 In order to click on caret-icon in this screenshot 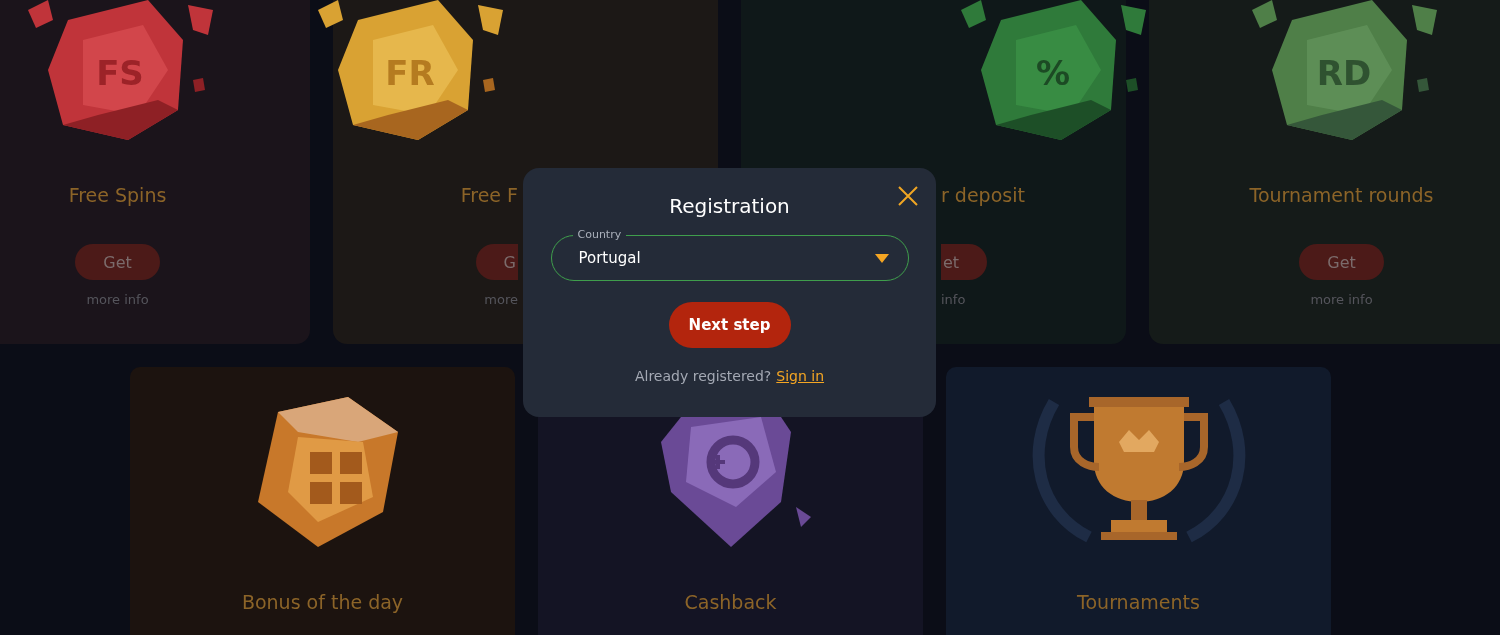, I will do `click(881, 258)`.